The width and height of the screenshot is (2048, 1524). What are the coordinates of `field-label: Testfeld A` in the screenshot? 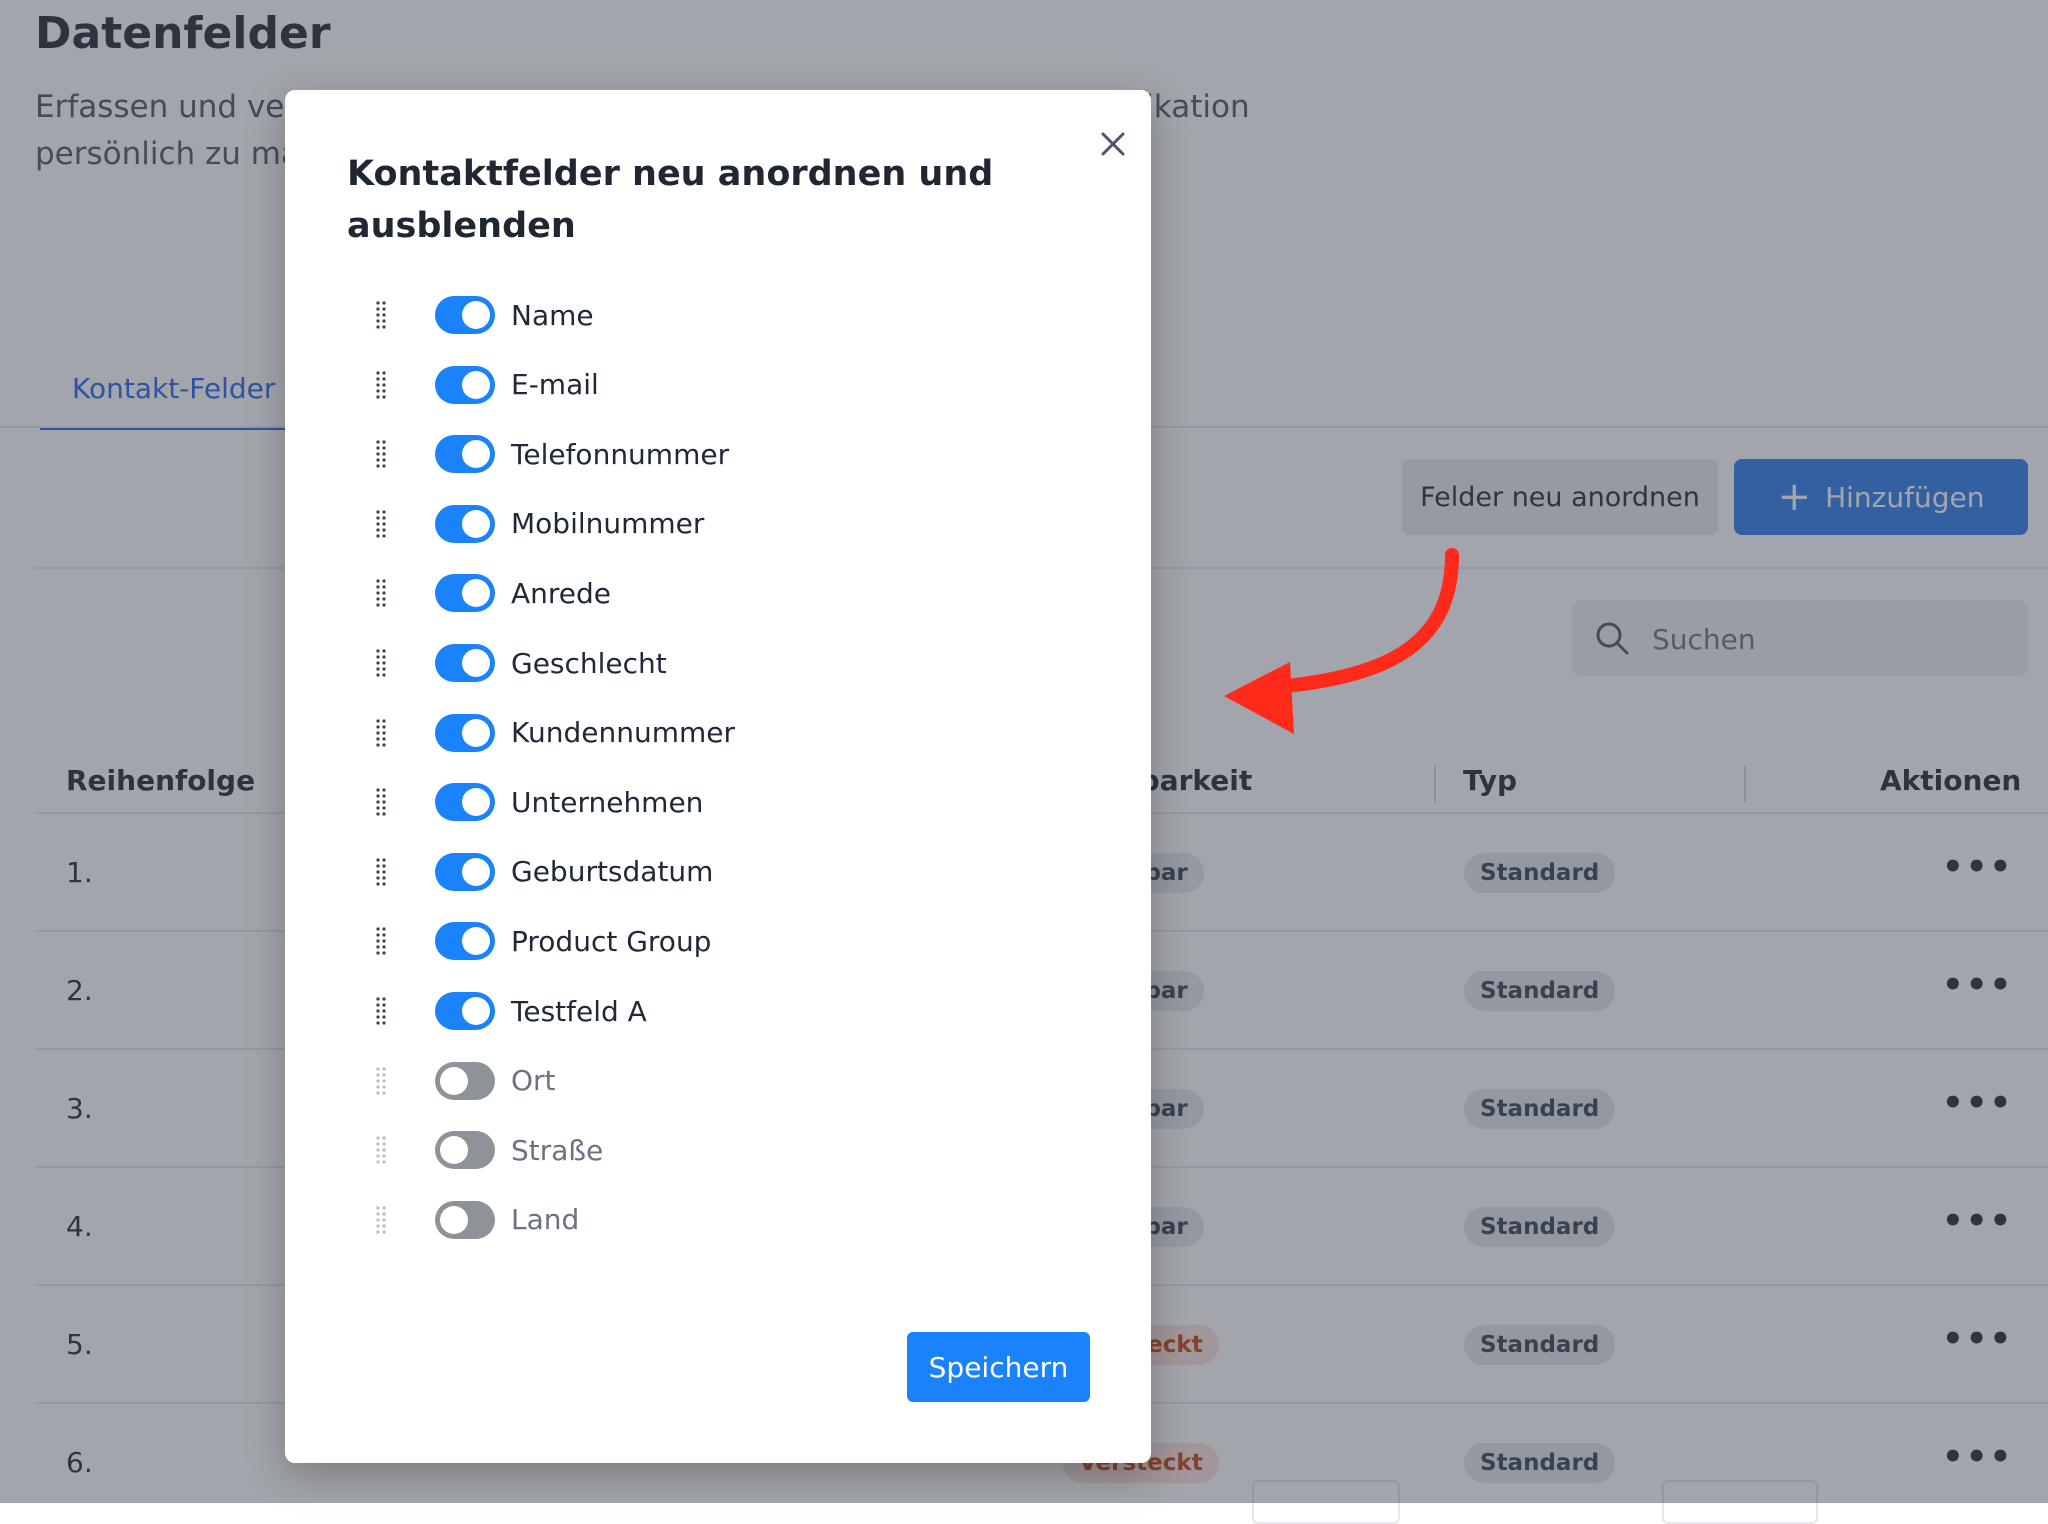 It's located at (579, 1011).